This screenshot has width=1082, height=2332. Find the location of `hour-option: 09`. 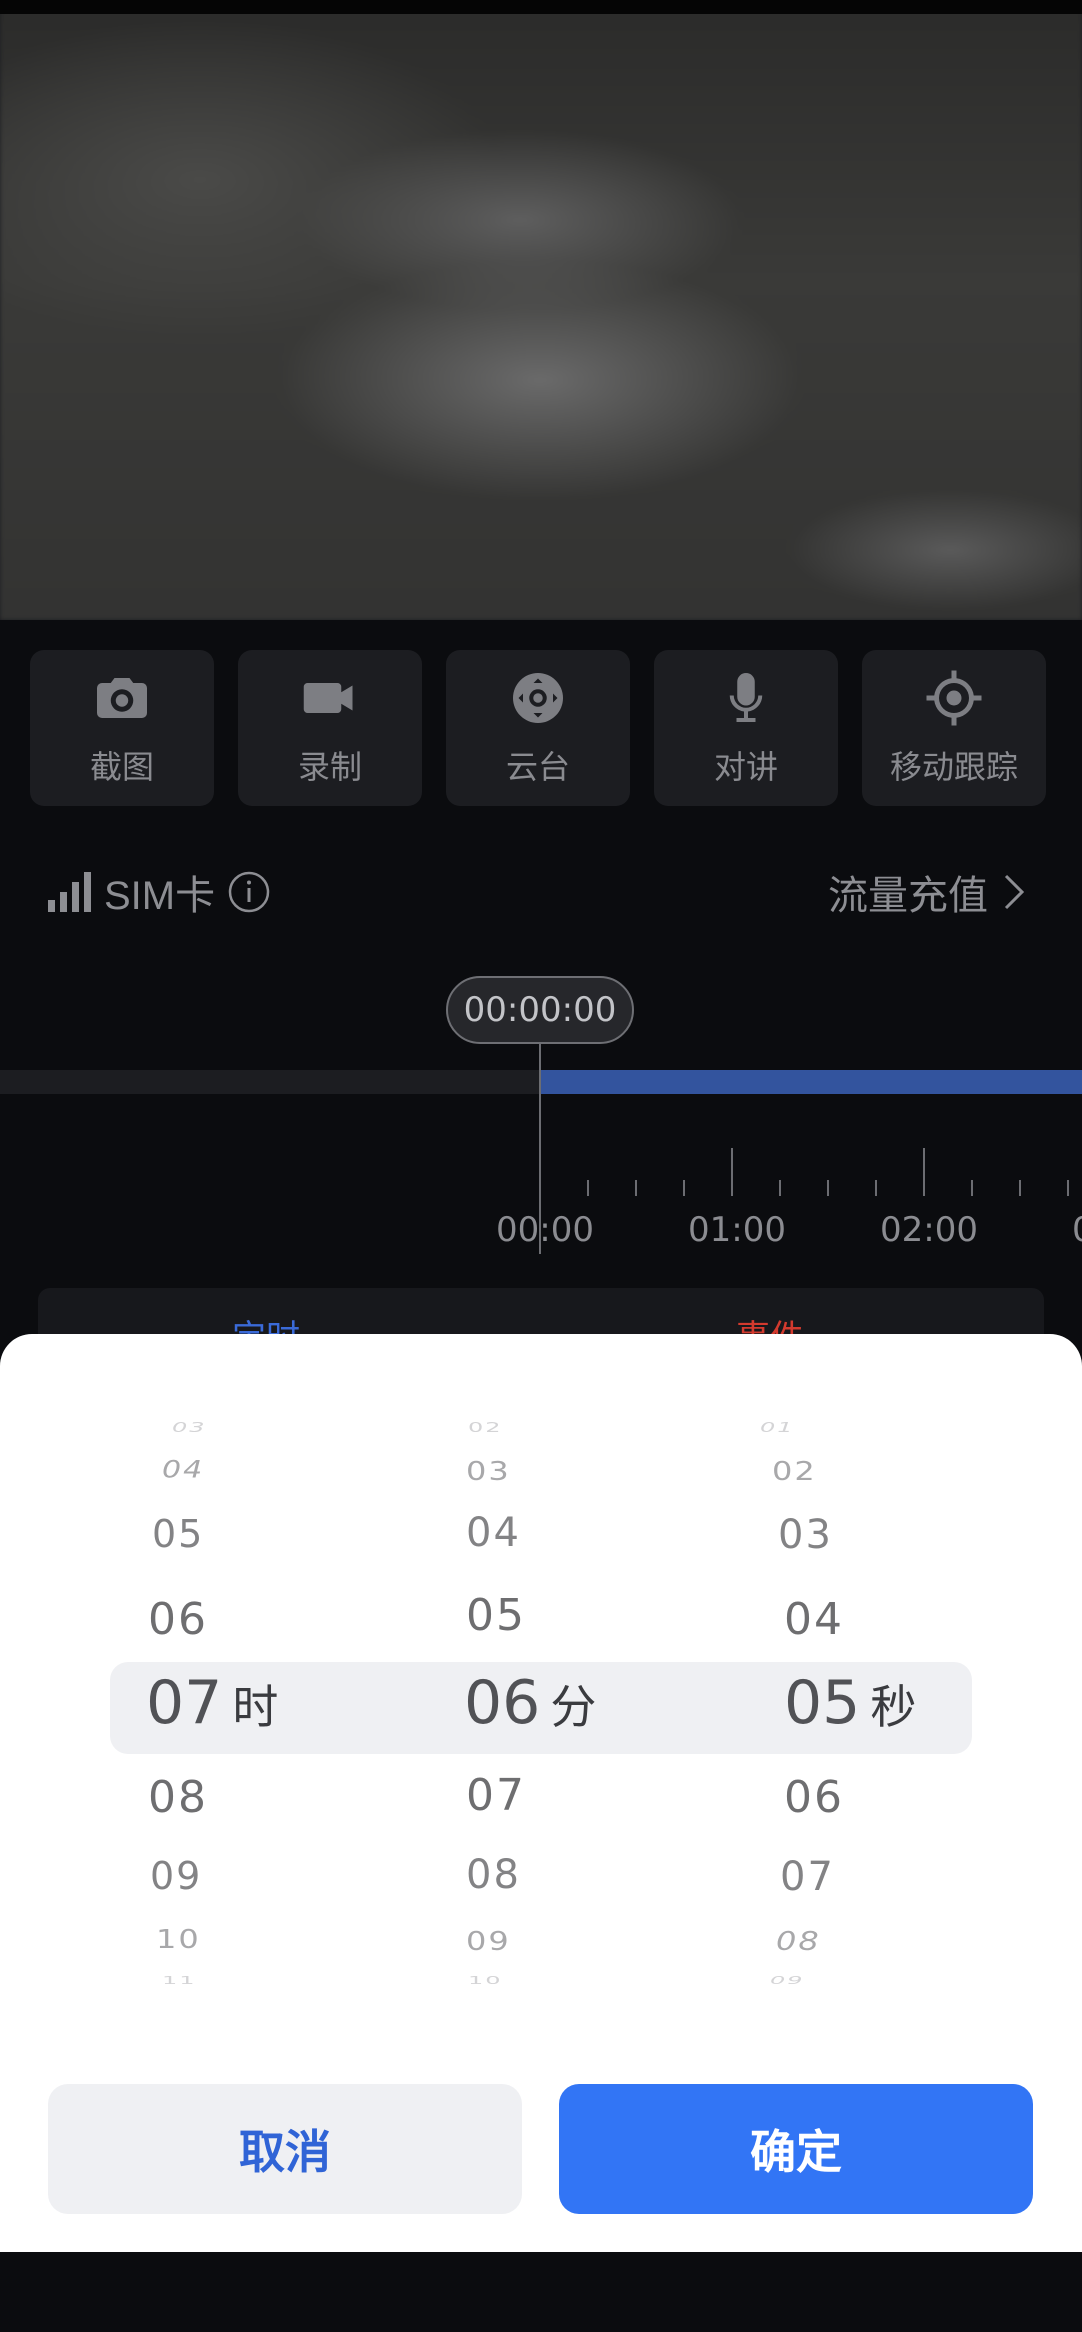

hour-option: 09 is located at coordinates (250, 1876).